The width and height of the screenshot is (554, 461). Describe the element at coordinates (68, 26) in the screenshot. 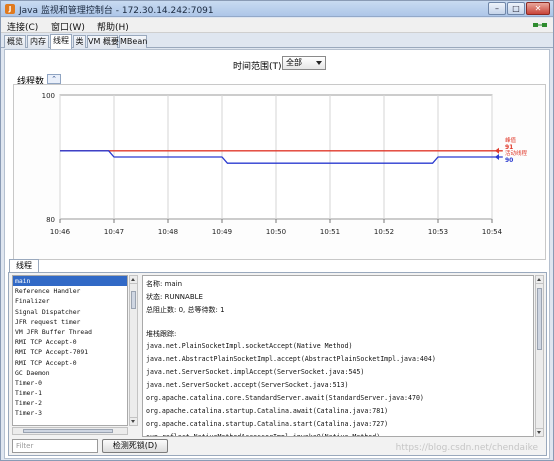

I see `menu-window: 窗口(W)` at that location.